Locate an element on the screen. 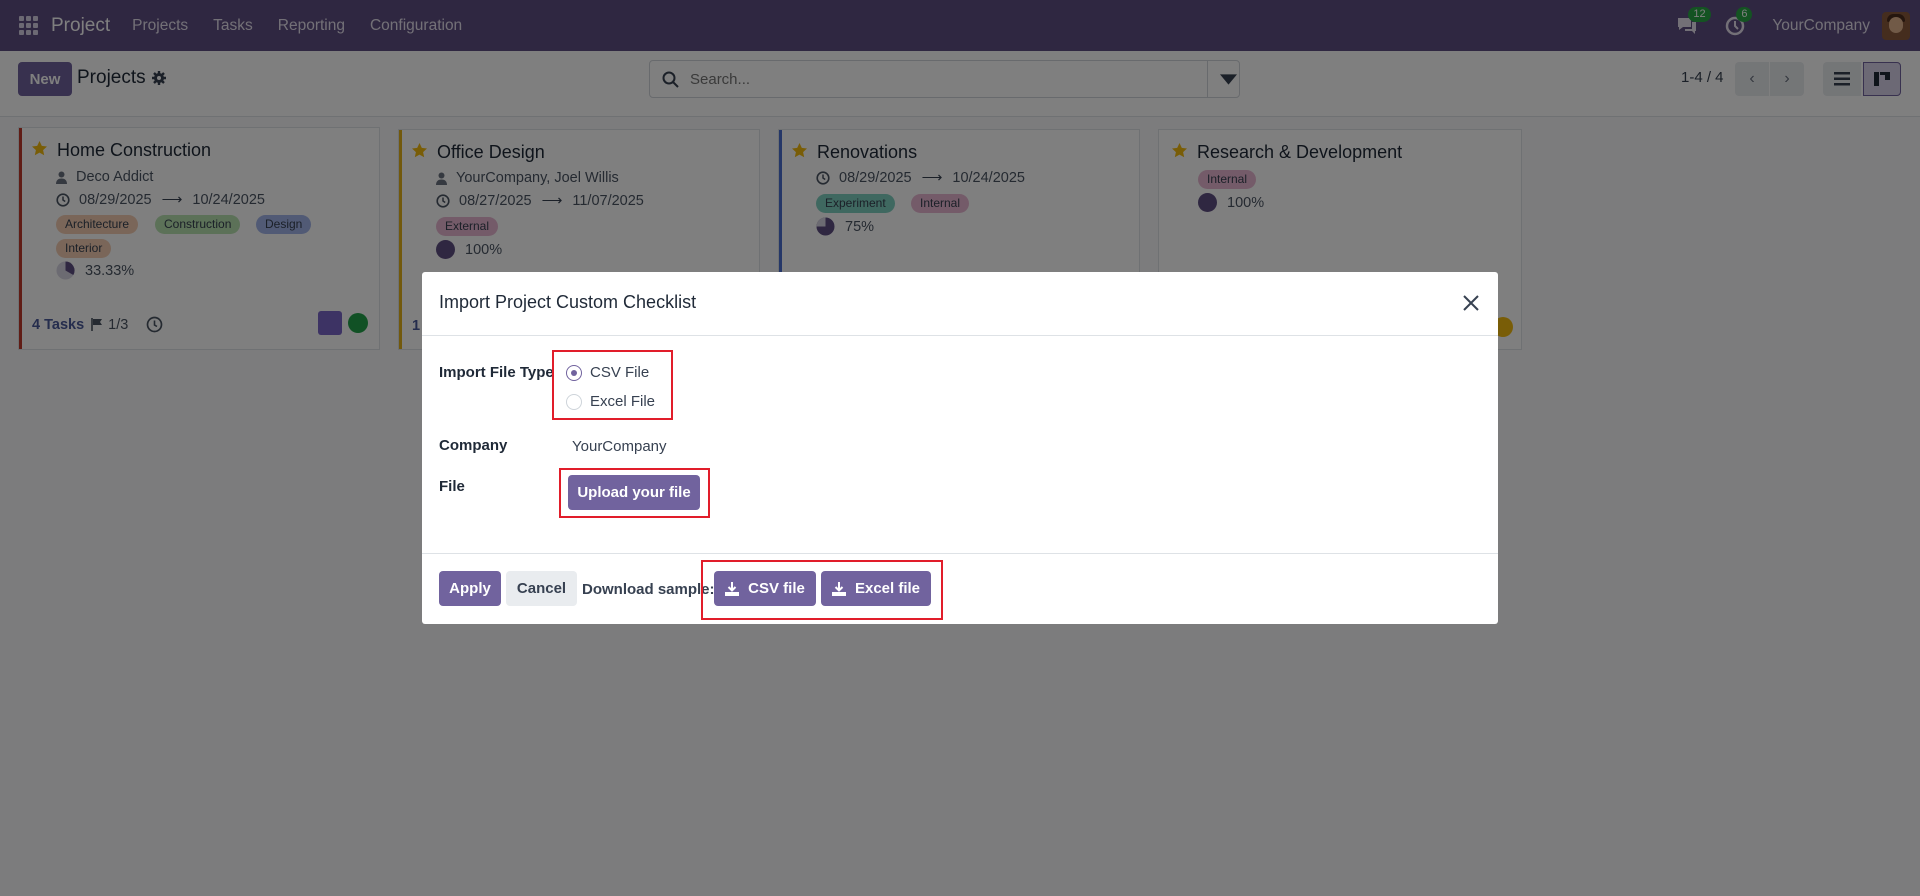  cancel-button: Cancel is located at coordinates (541, 588).